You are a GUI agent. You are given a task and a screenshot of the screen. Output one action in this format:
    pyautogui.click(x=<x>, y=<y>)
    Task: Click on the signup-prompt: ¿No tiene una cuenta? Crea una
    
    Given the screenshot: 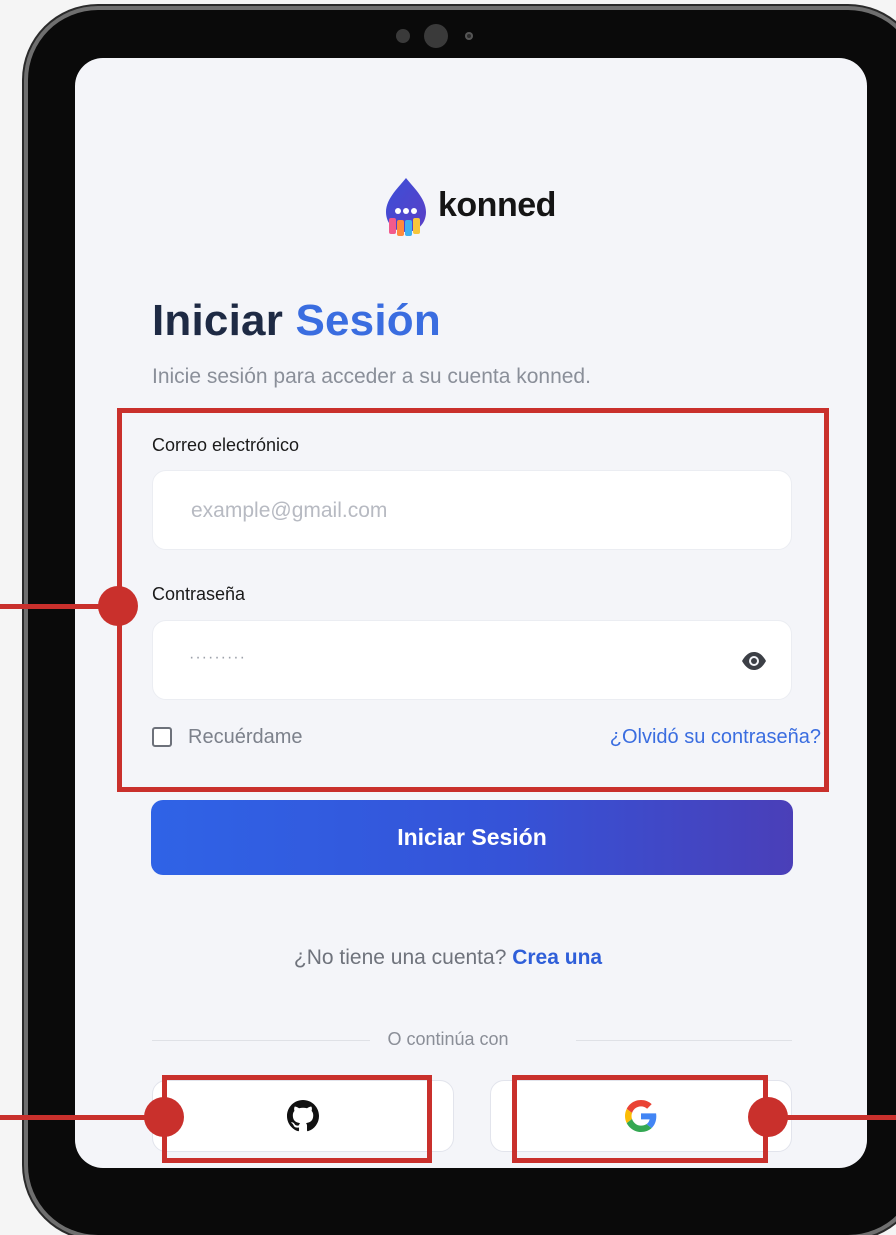 What is the action you would take?
    pyautogui.click(x=448, y=958)
    